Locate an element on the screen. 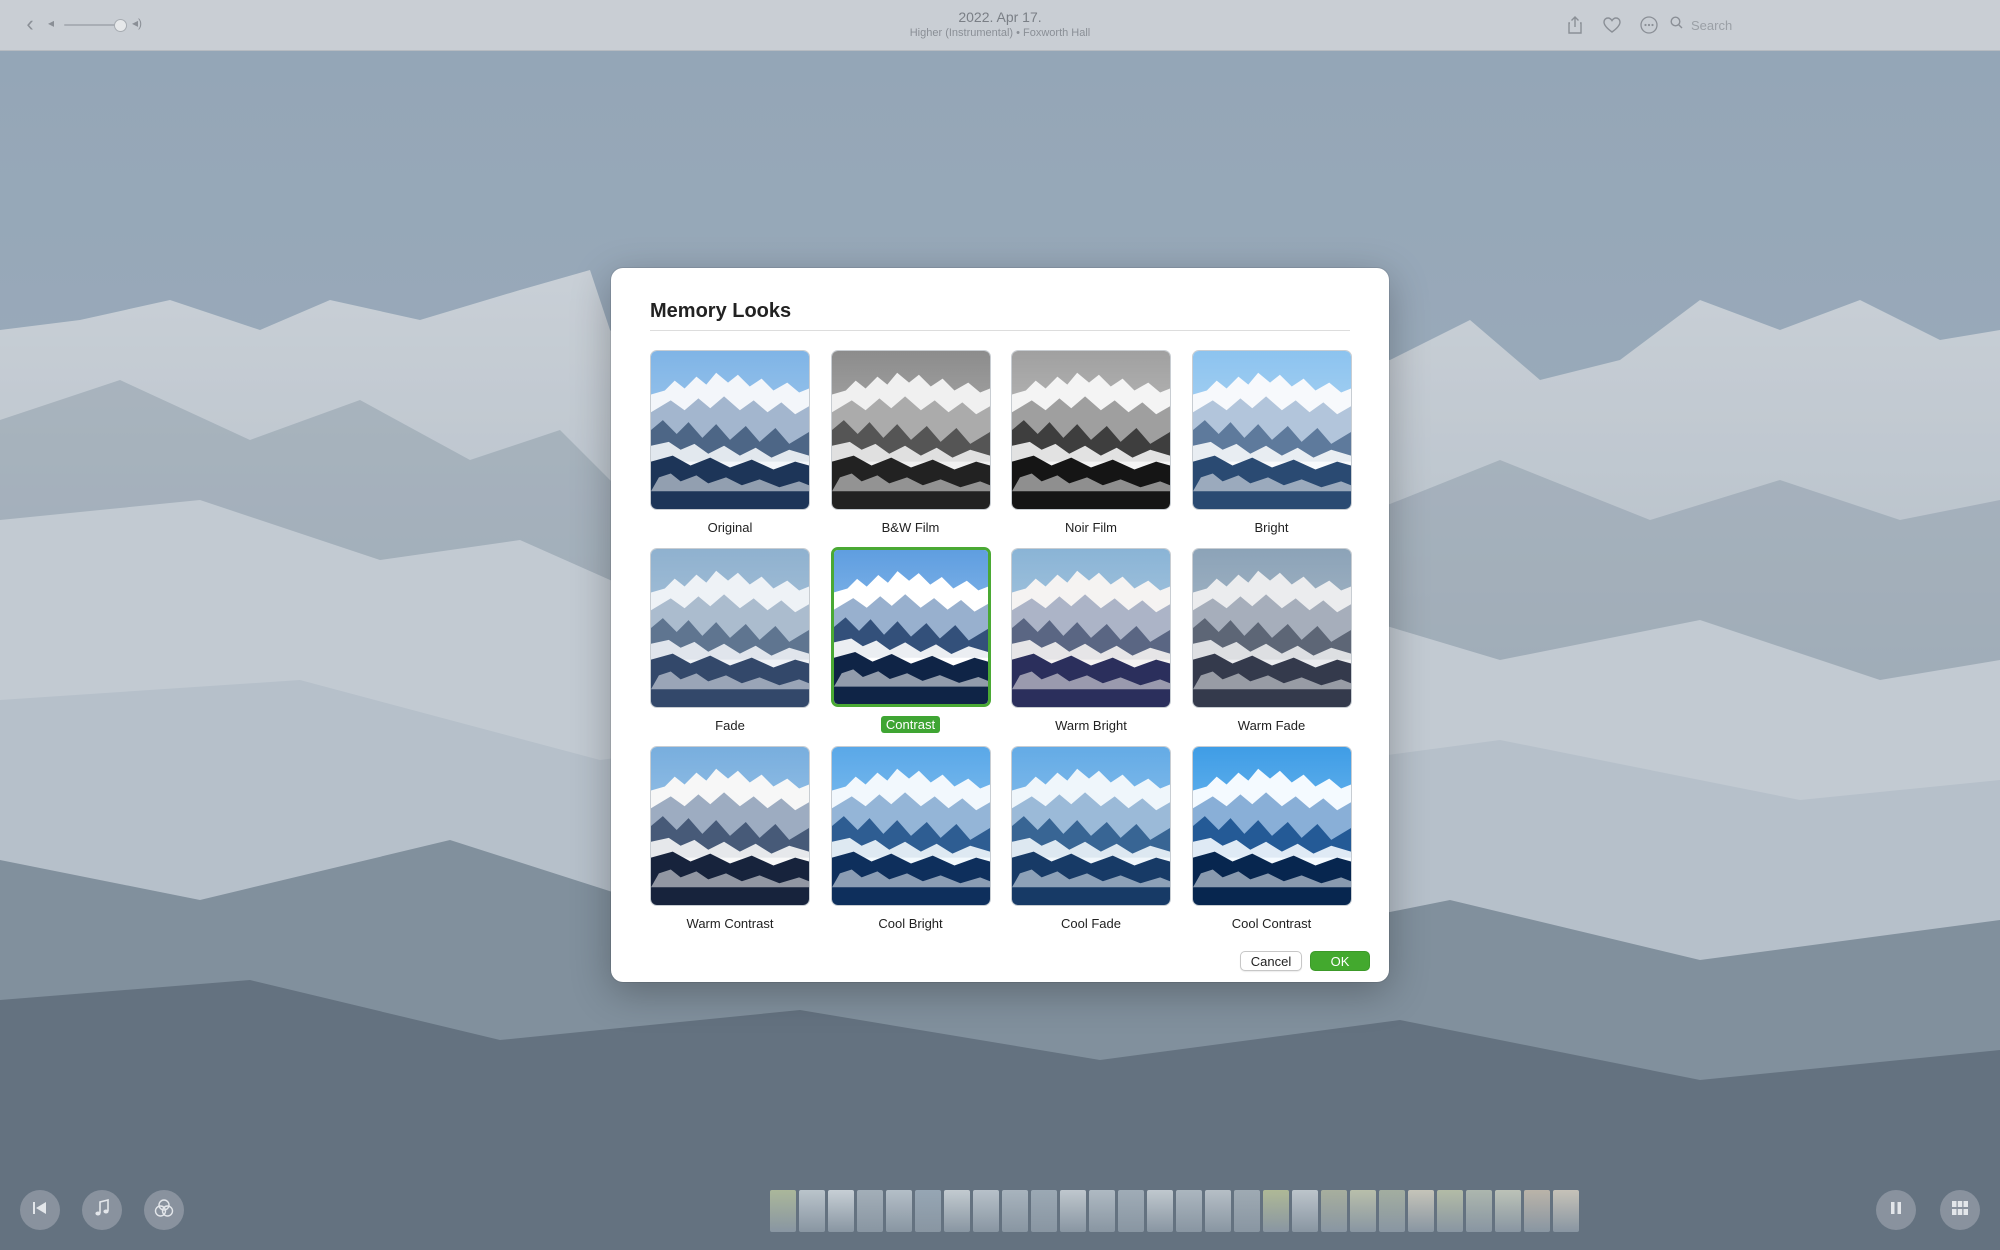  heart-icon is located at coordinates (1612, 25).